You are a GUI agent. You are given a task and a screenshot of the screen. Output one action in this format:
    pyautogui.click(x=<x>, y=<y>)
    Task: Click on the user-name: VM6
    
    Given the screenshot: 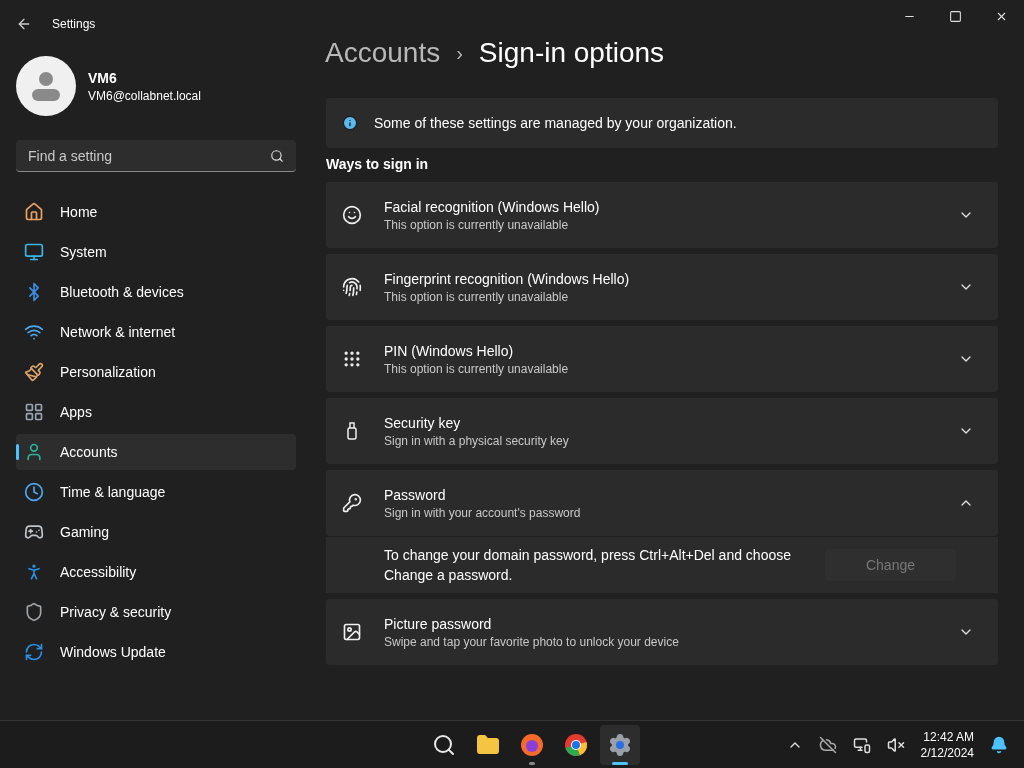 What is the action you would take?
    pyautogui.click(x=103, y=78)
    